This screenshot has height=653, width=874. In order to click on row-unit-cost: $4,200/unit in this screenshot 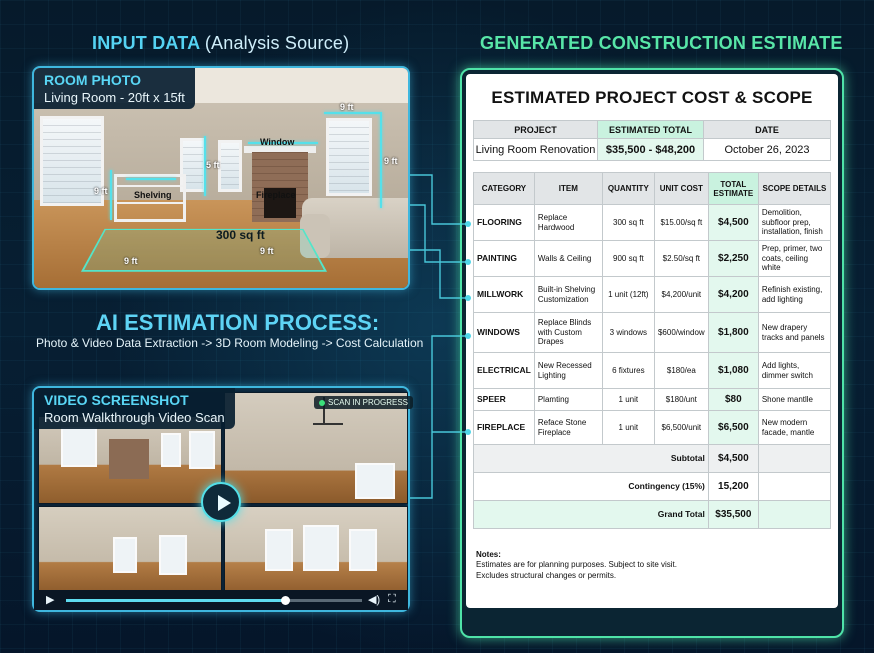, I will do `click(681, 294)`.